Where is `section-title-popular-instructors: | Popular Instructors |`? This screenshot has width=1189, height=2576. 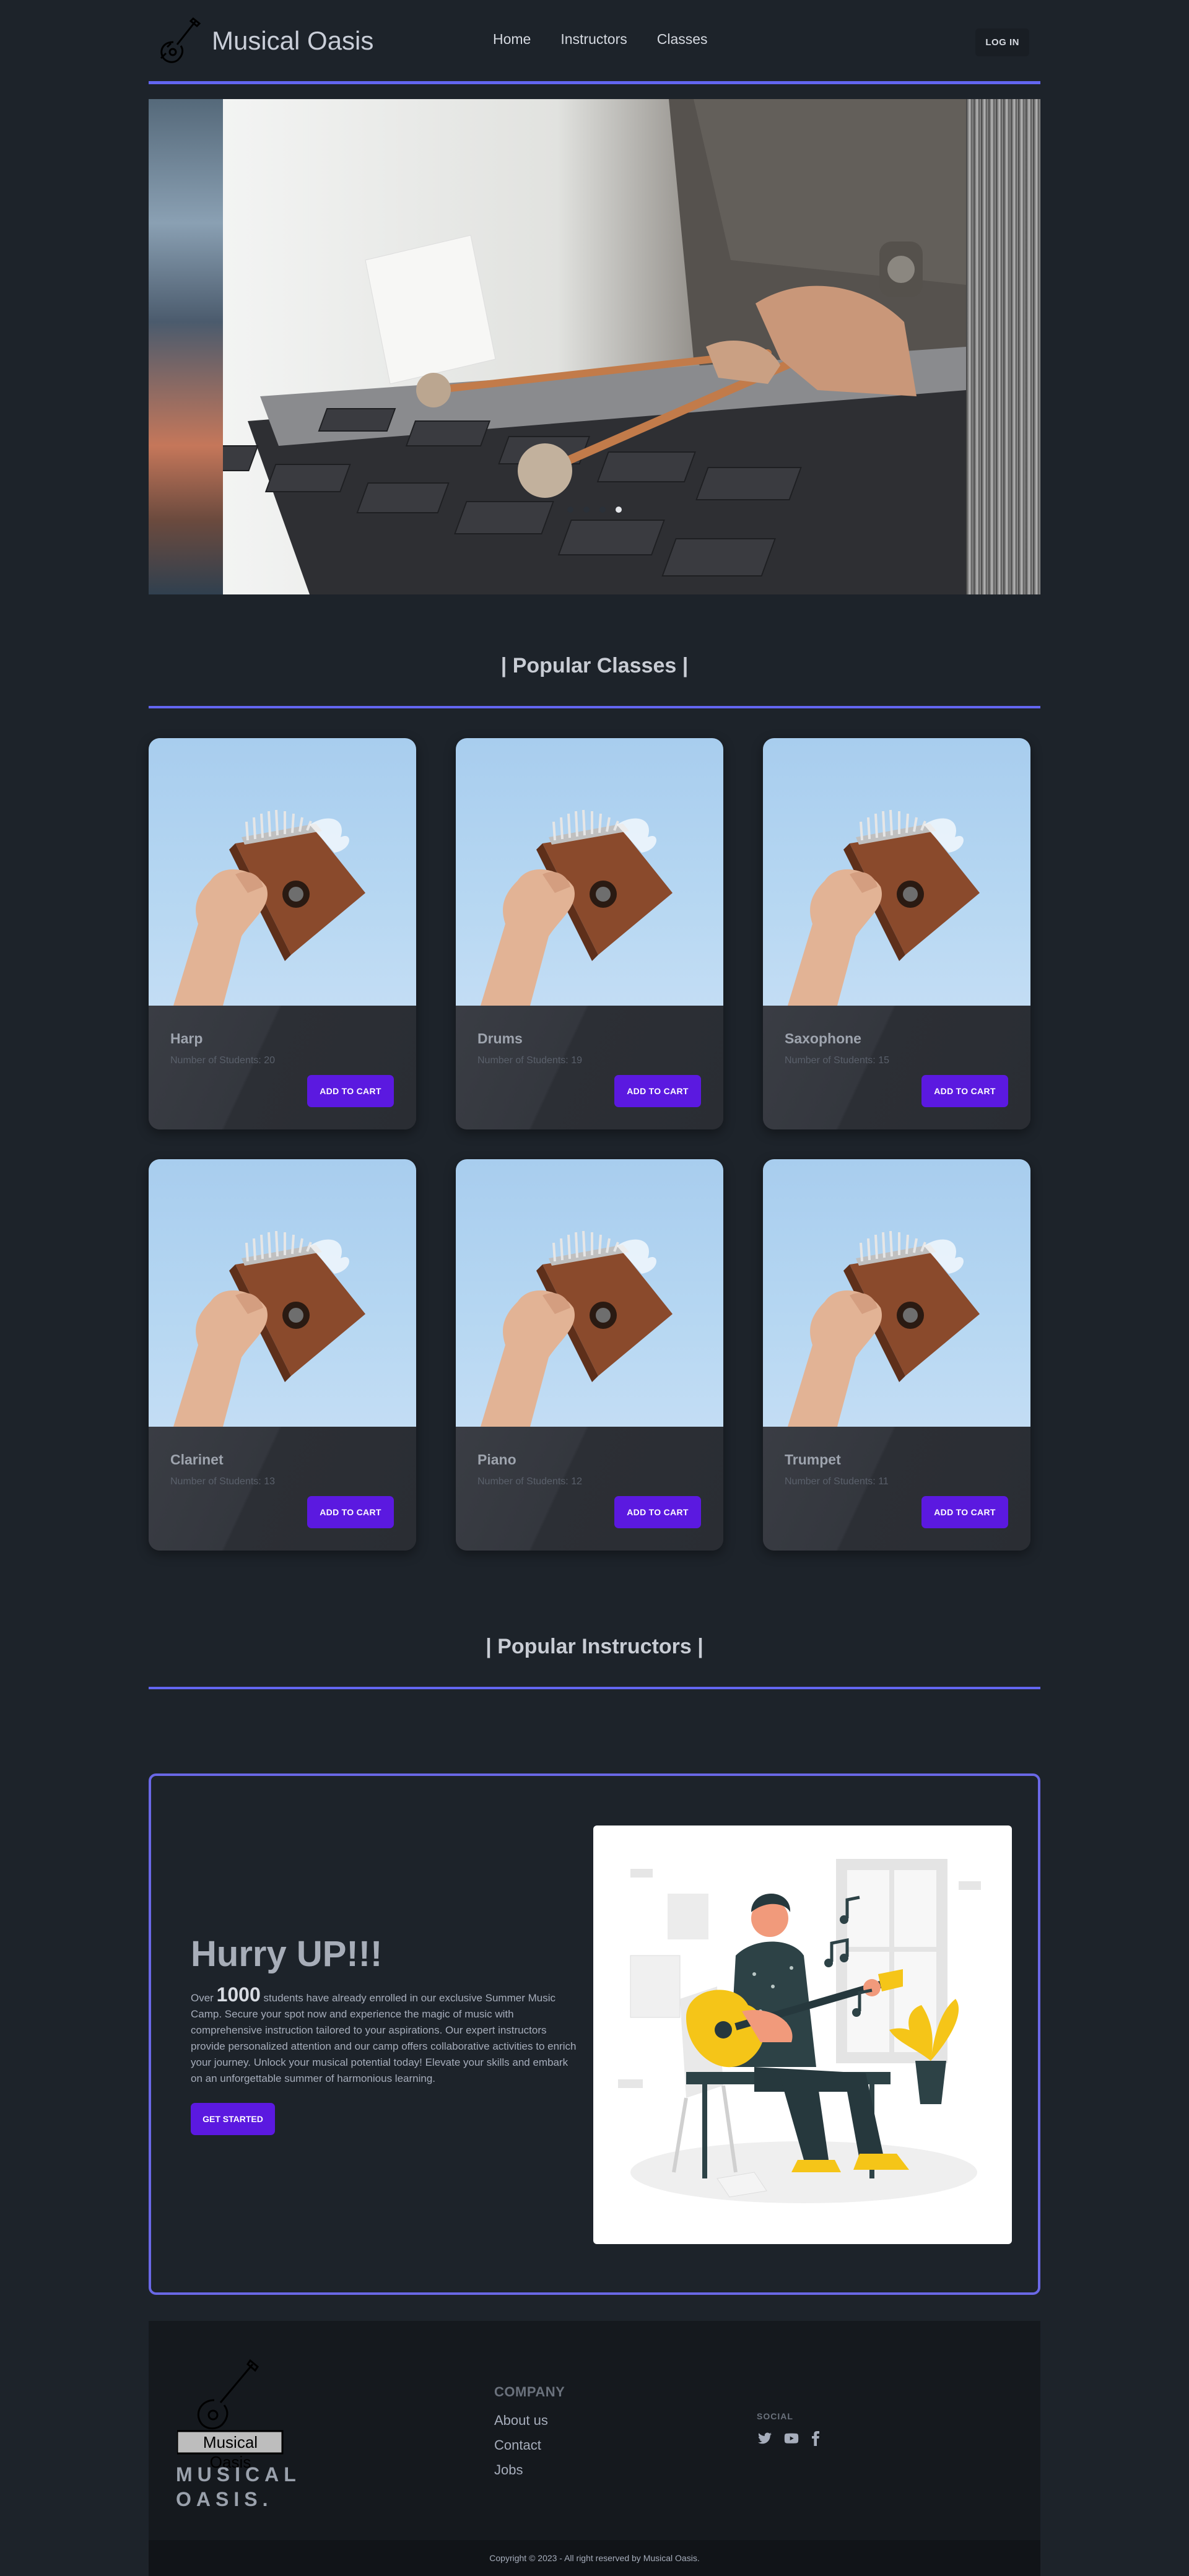 section-title-popular-instructors: | Popular Instructors | is located at coordinates (594, 1646).